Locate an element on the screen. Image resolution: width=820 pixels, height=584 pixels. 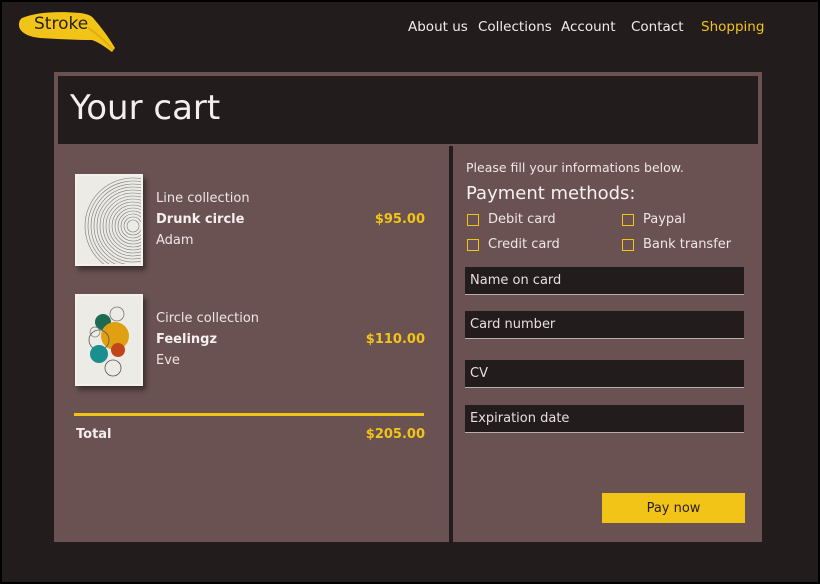
item-image-feelingz is located at coordinates (109, 340).